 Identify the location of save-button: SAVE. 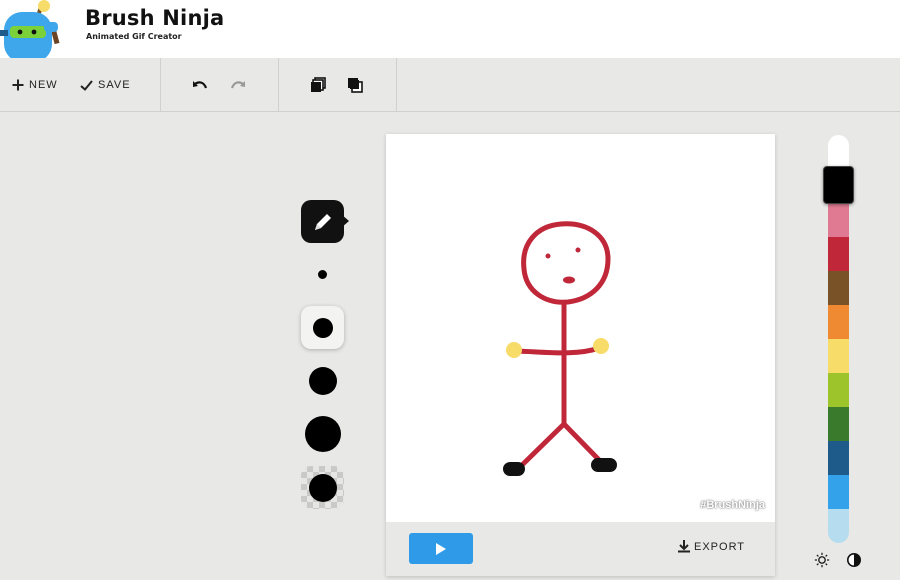
(105, 85).